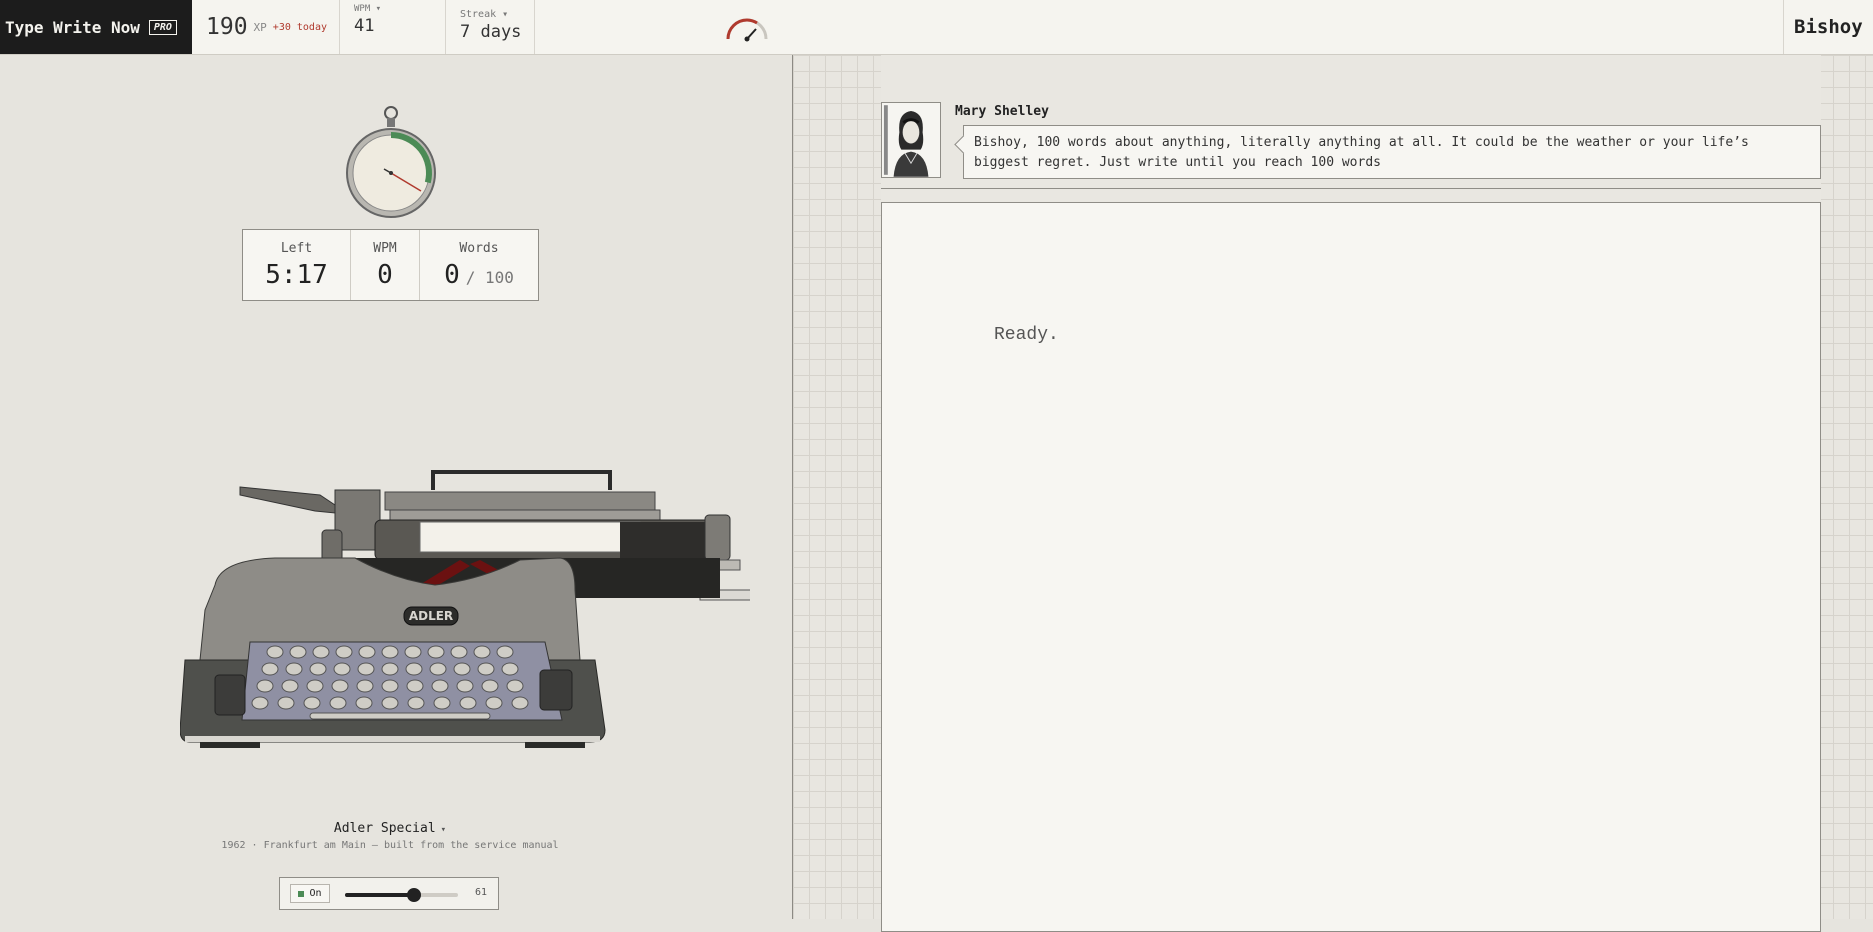  I want to click on words-value: 0, so click(452, 275).